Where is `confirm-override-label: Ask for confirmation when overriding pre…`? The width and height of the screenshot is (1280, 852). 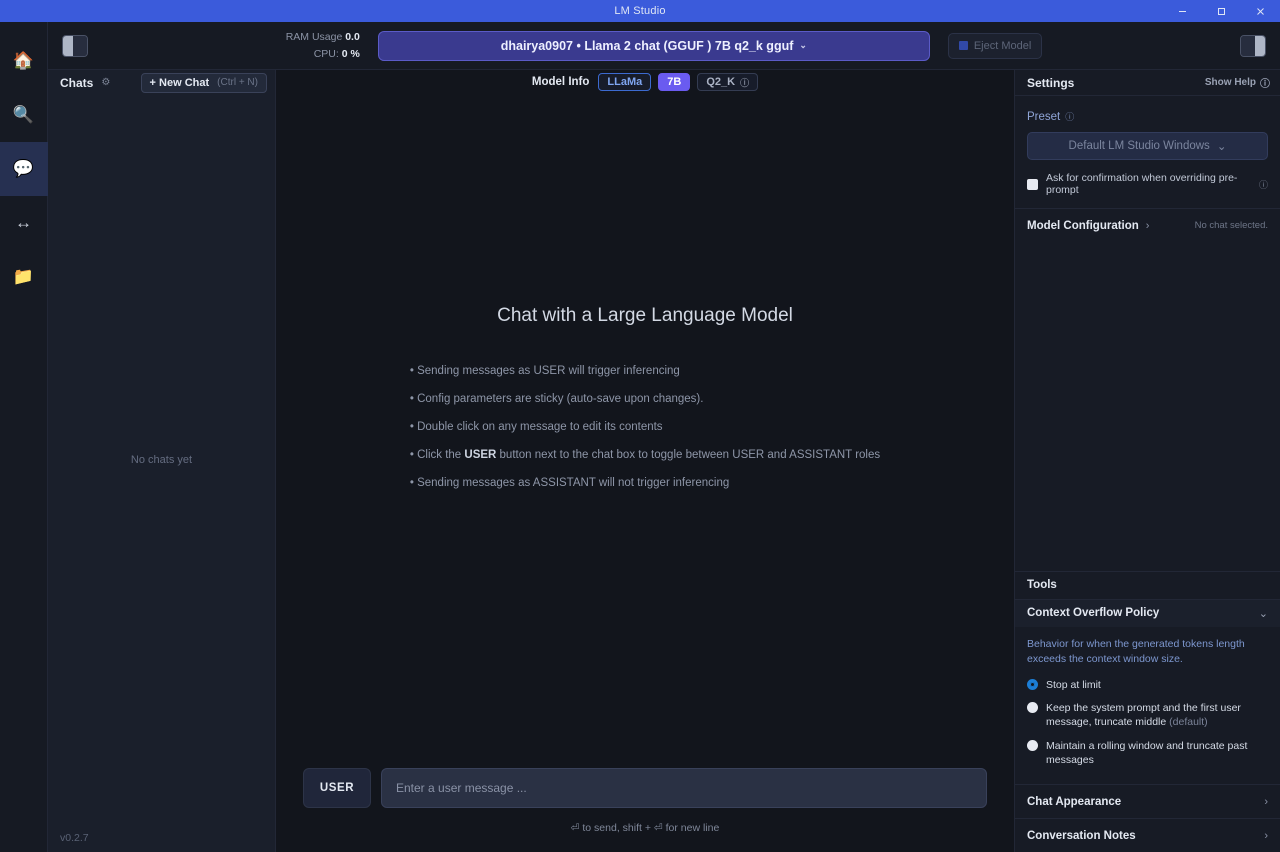 confirm-override-label: Ask for confirmation when overriding pre… is located at coordinates (1142, 184).